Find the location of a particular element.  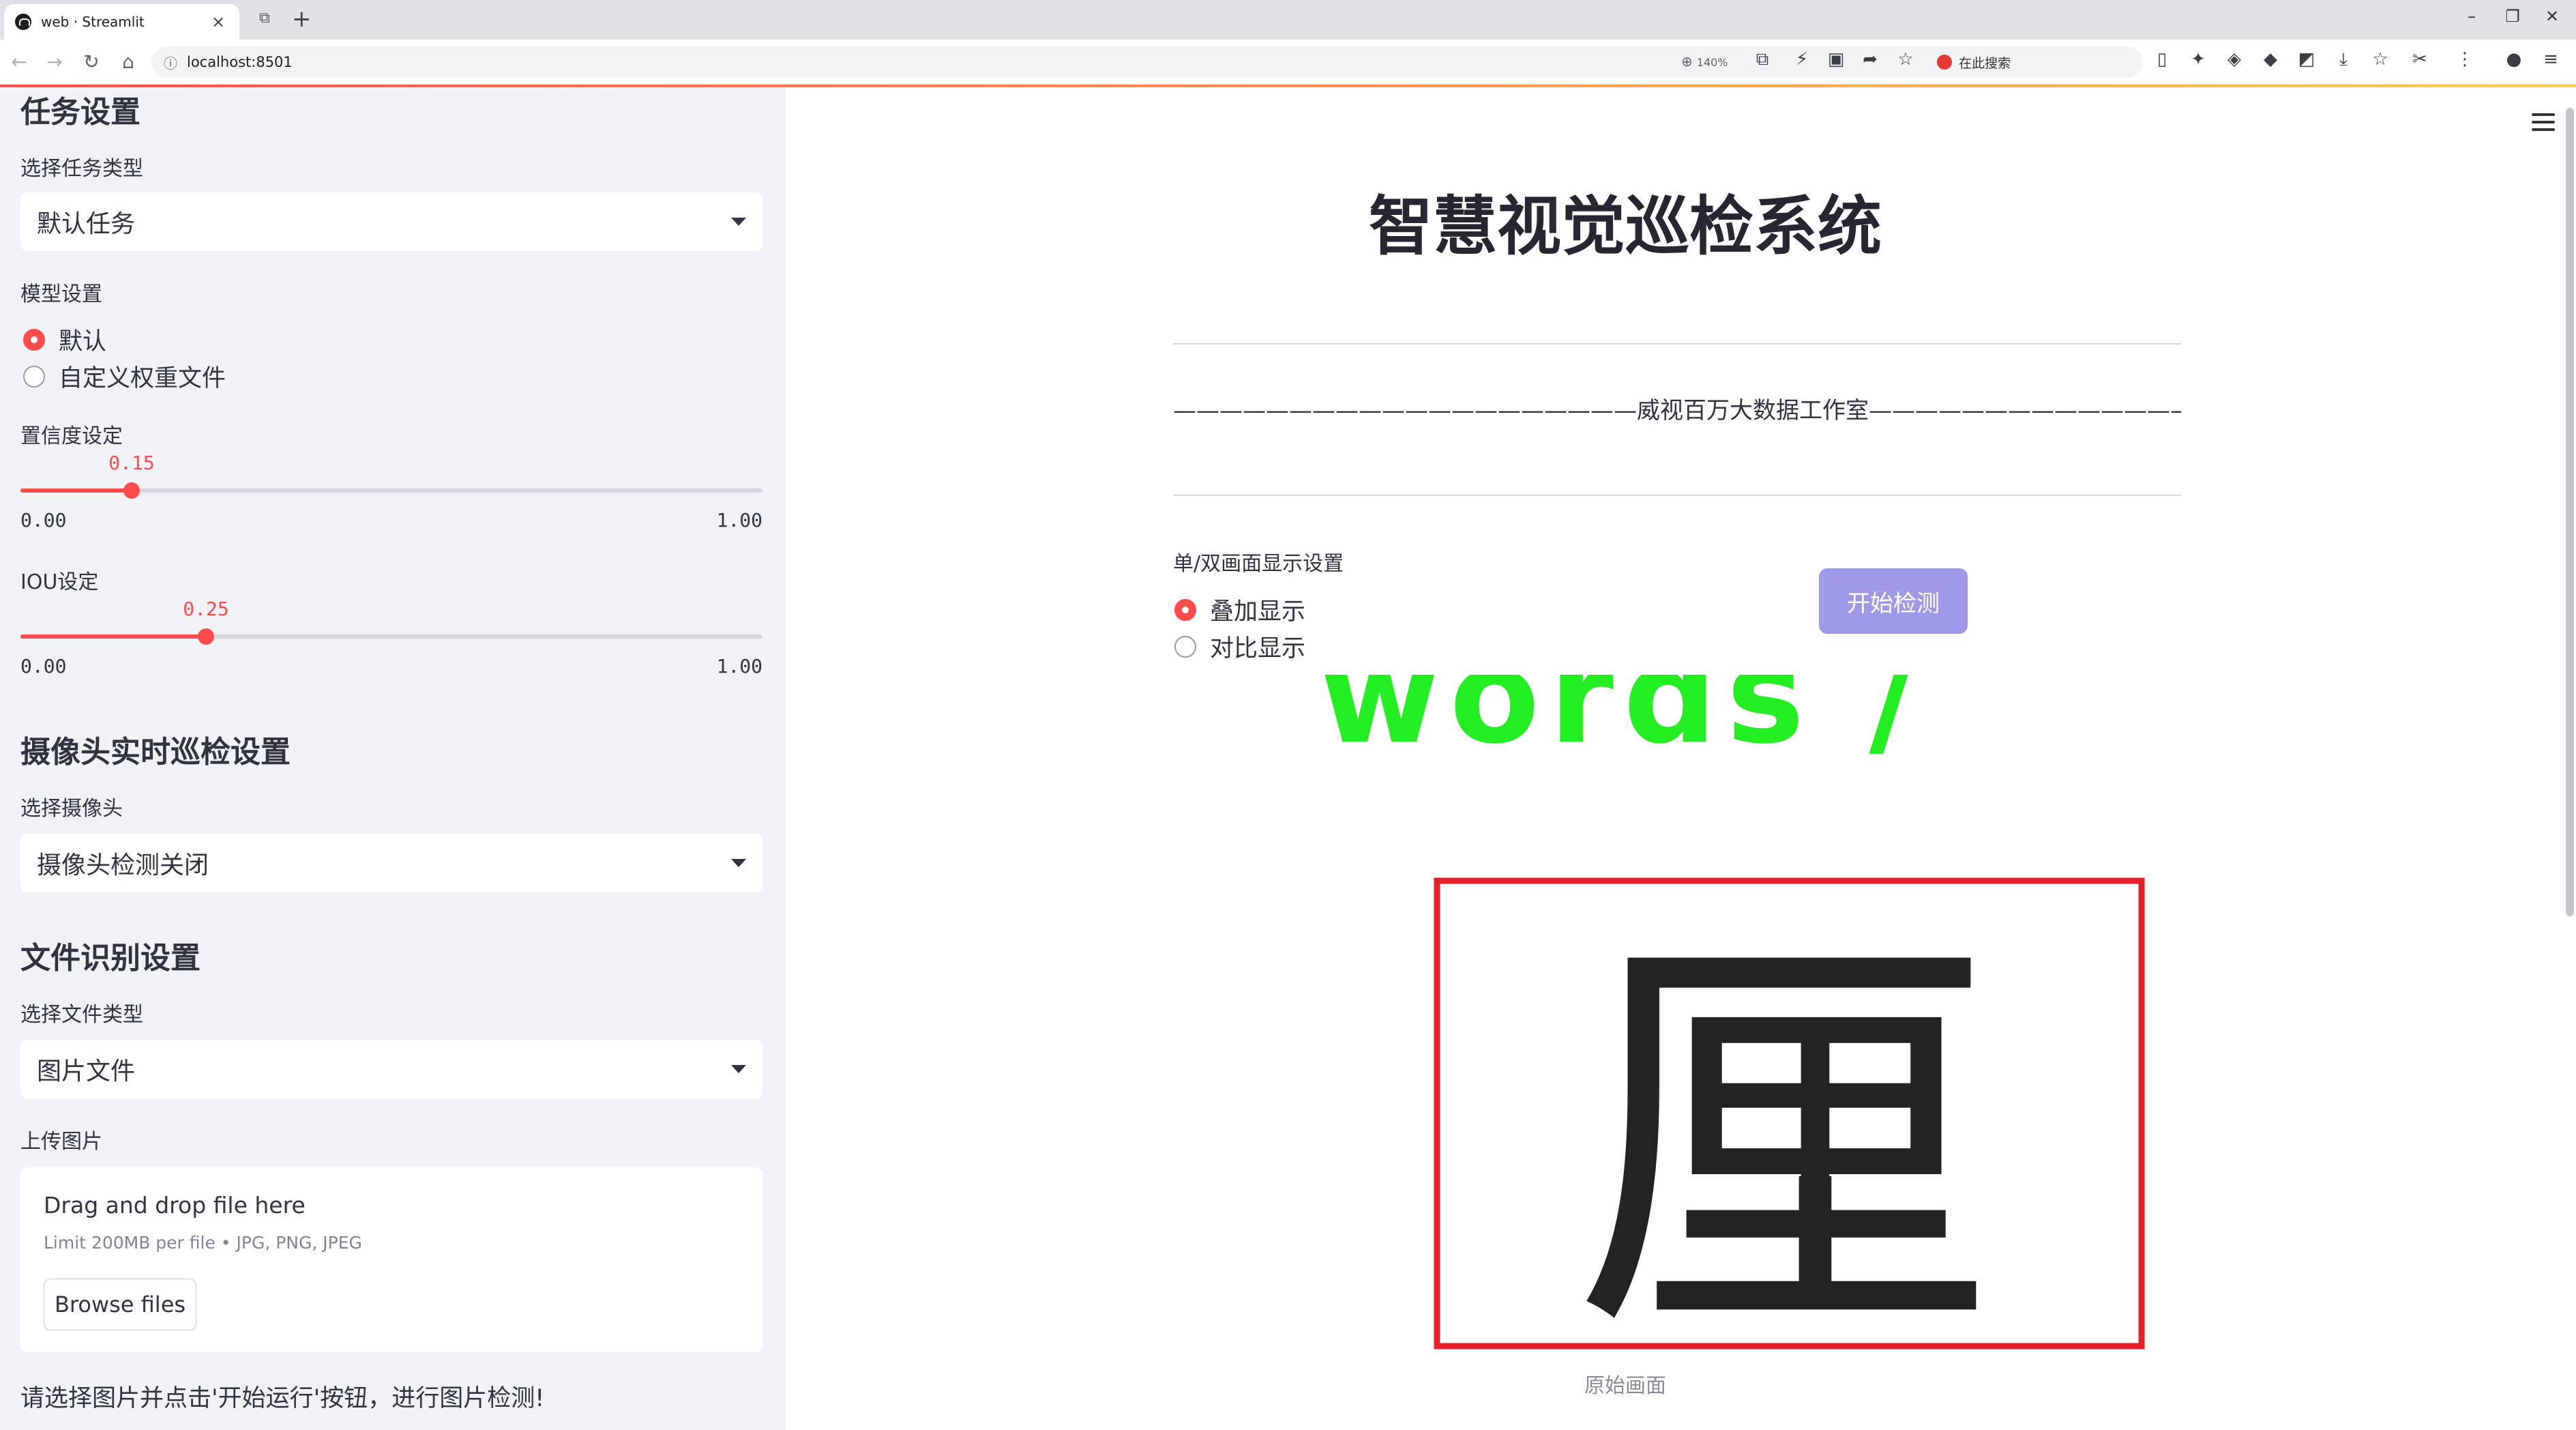

search-engine-box: 在此搜索 is located at coordinates (1974, 62).